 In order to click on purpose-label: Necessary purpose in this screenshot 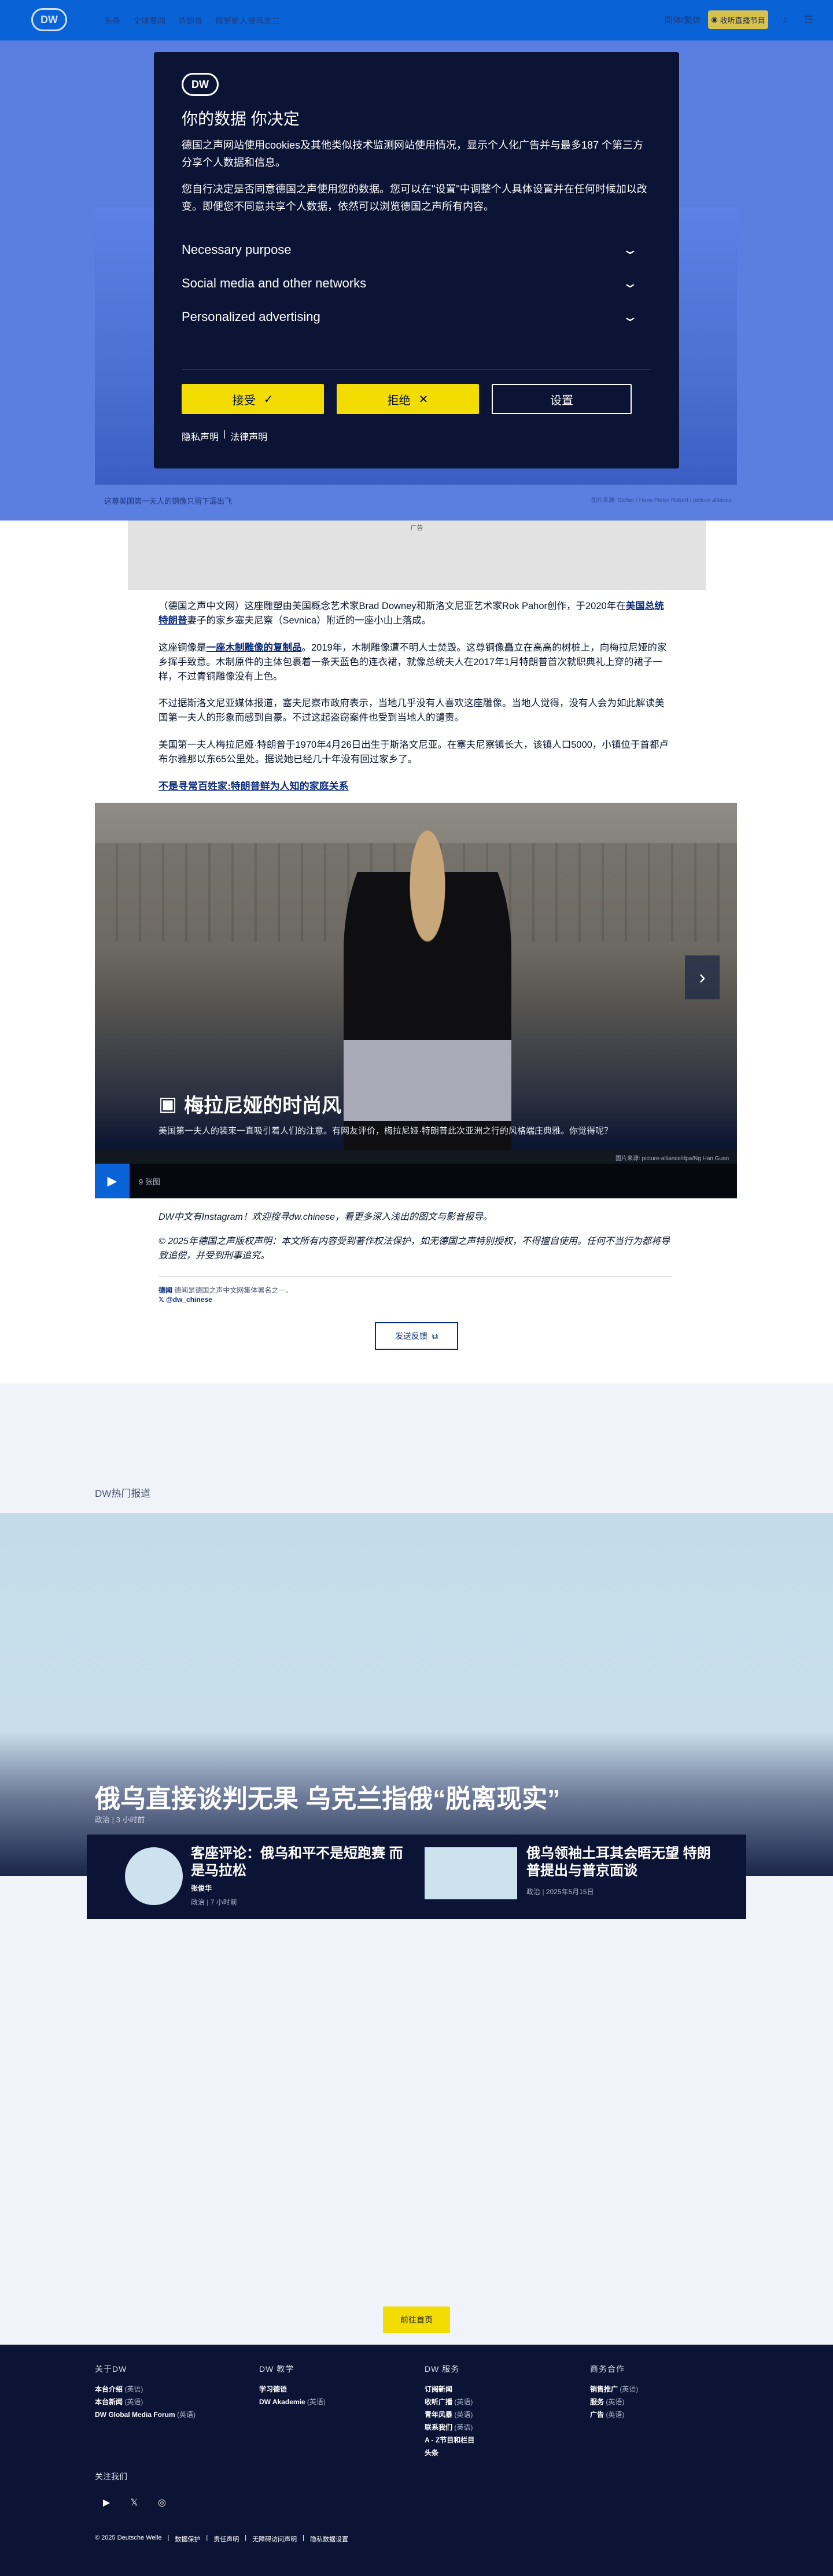, I will do `click(237, 249)`.